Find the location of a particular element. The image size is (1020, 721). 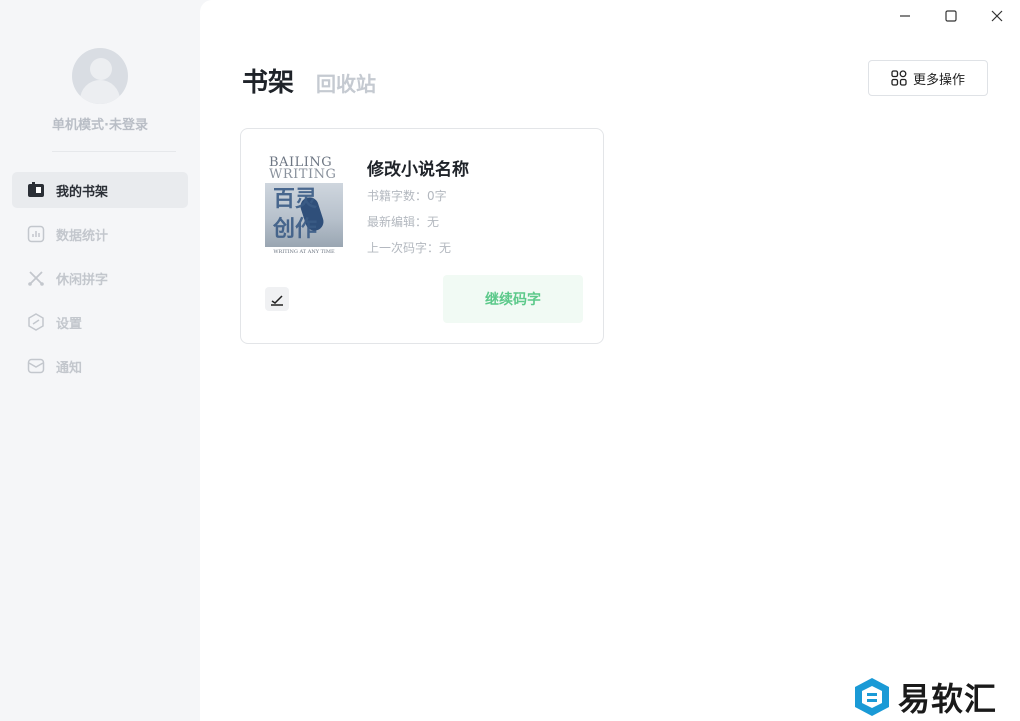

cover-title-cn-line1: 百灵 is located at coordinates (295, 199).